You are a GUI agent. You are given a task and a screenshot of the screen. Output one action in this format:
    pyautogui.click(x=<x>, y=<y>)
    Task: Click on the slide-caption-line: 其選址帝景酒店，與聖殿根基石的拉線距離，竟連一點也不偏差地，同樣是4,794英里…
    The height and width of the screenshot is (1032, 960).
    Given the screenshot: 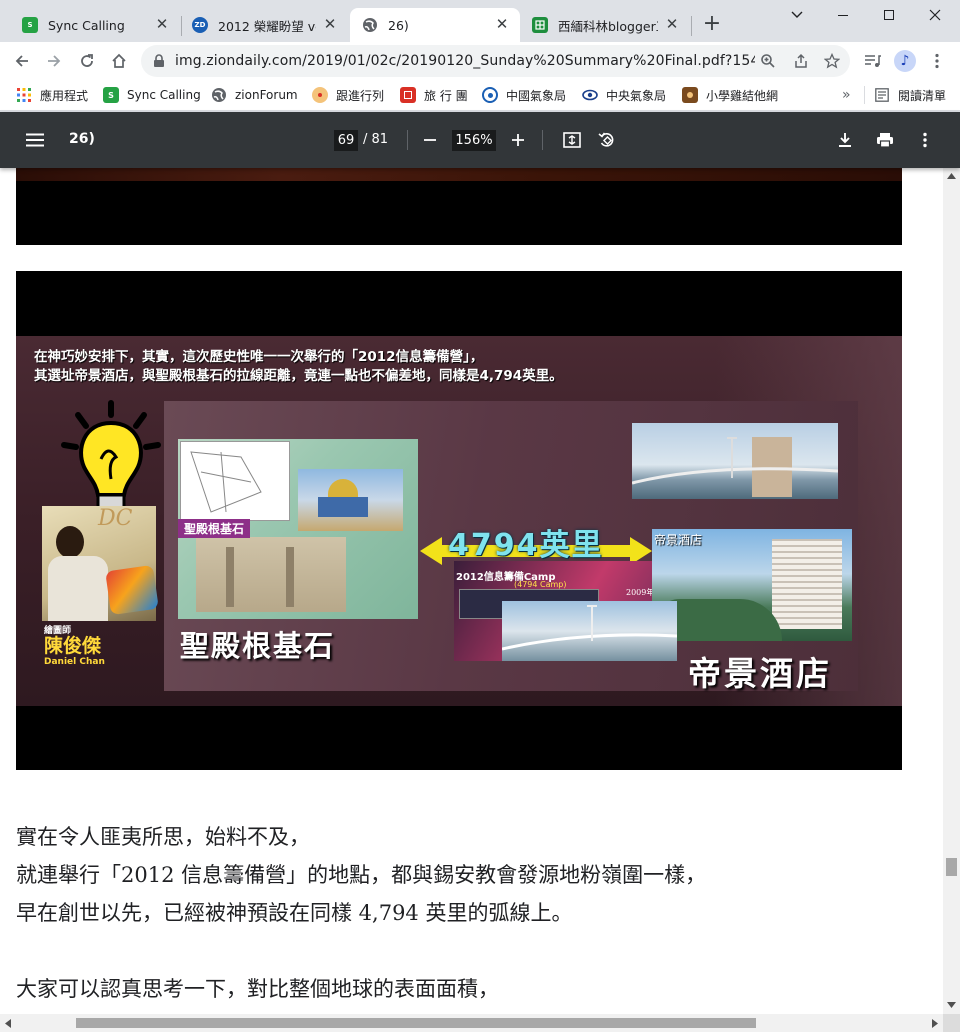 What is the action you would take?
    pyautogui.click(x=298, y=376)
    